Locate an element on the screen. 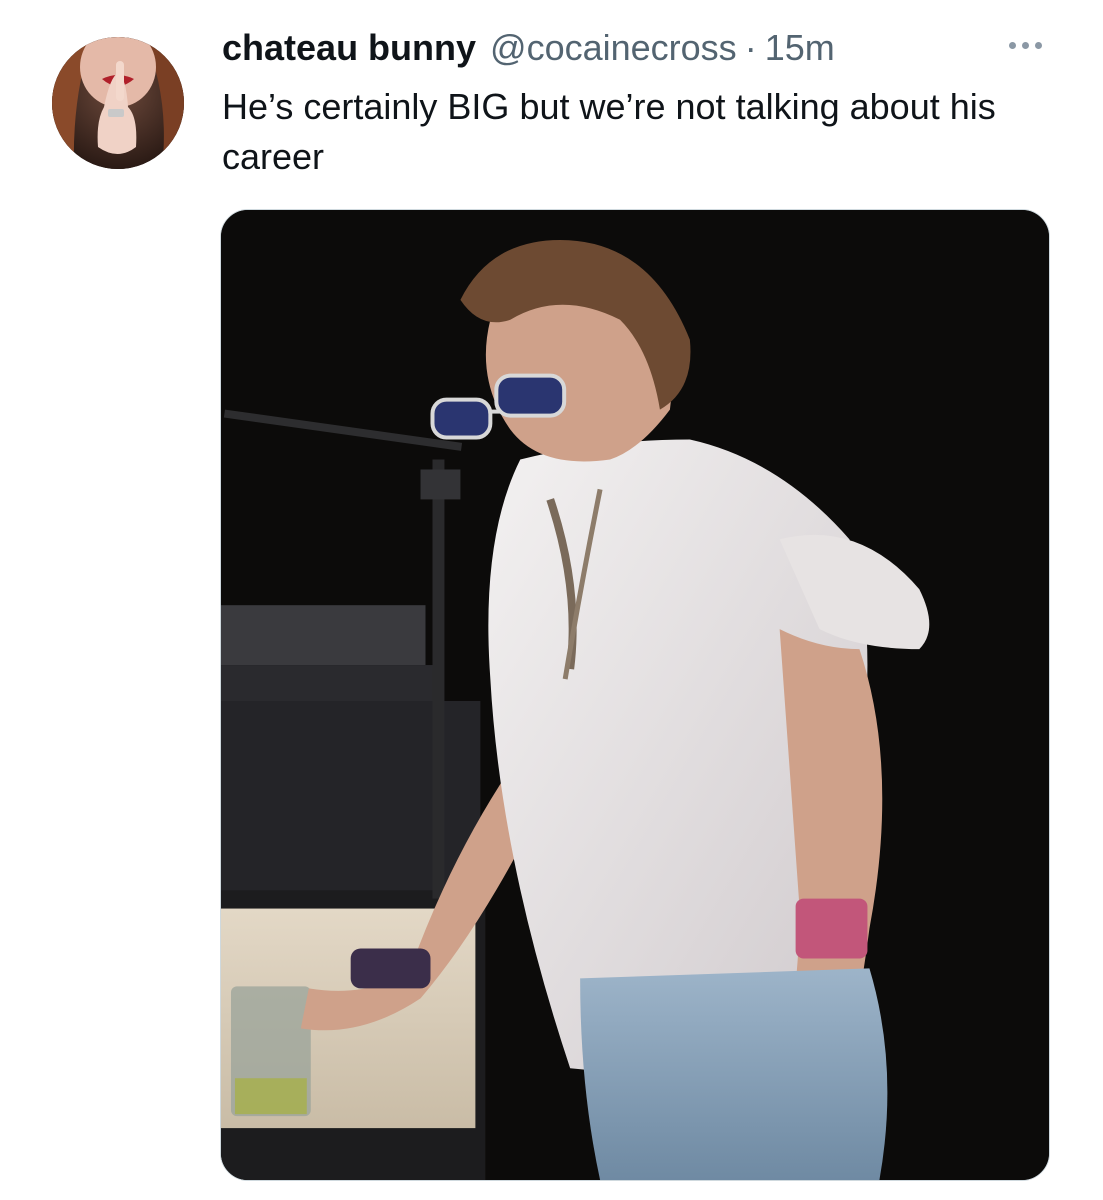 Image resolution: width=1103 pixels, height=1200 pixels. more-options-button is located at coordinates (1025, 45).